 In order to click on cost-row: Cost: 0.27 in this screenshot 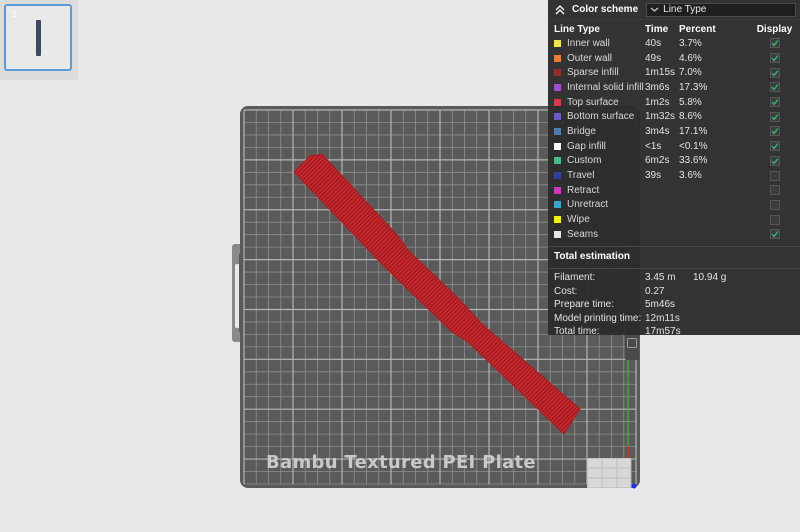, I will do `click(674, 291)`.